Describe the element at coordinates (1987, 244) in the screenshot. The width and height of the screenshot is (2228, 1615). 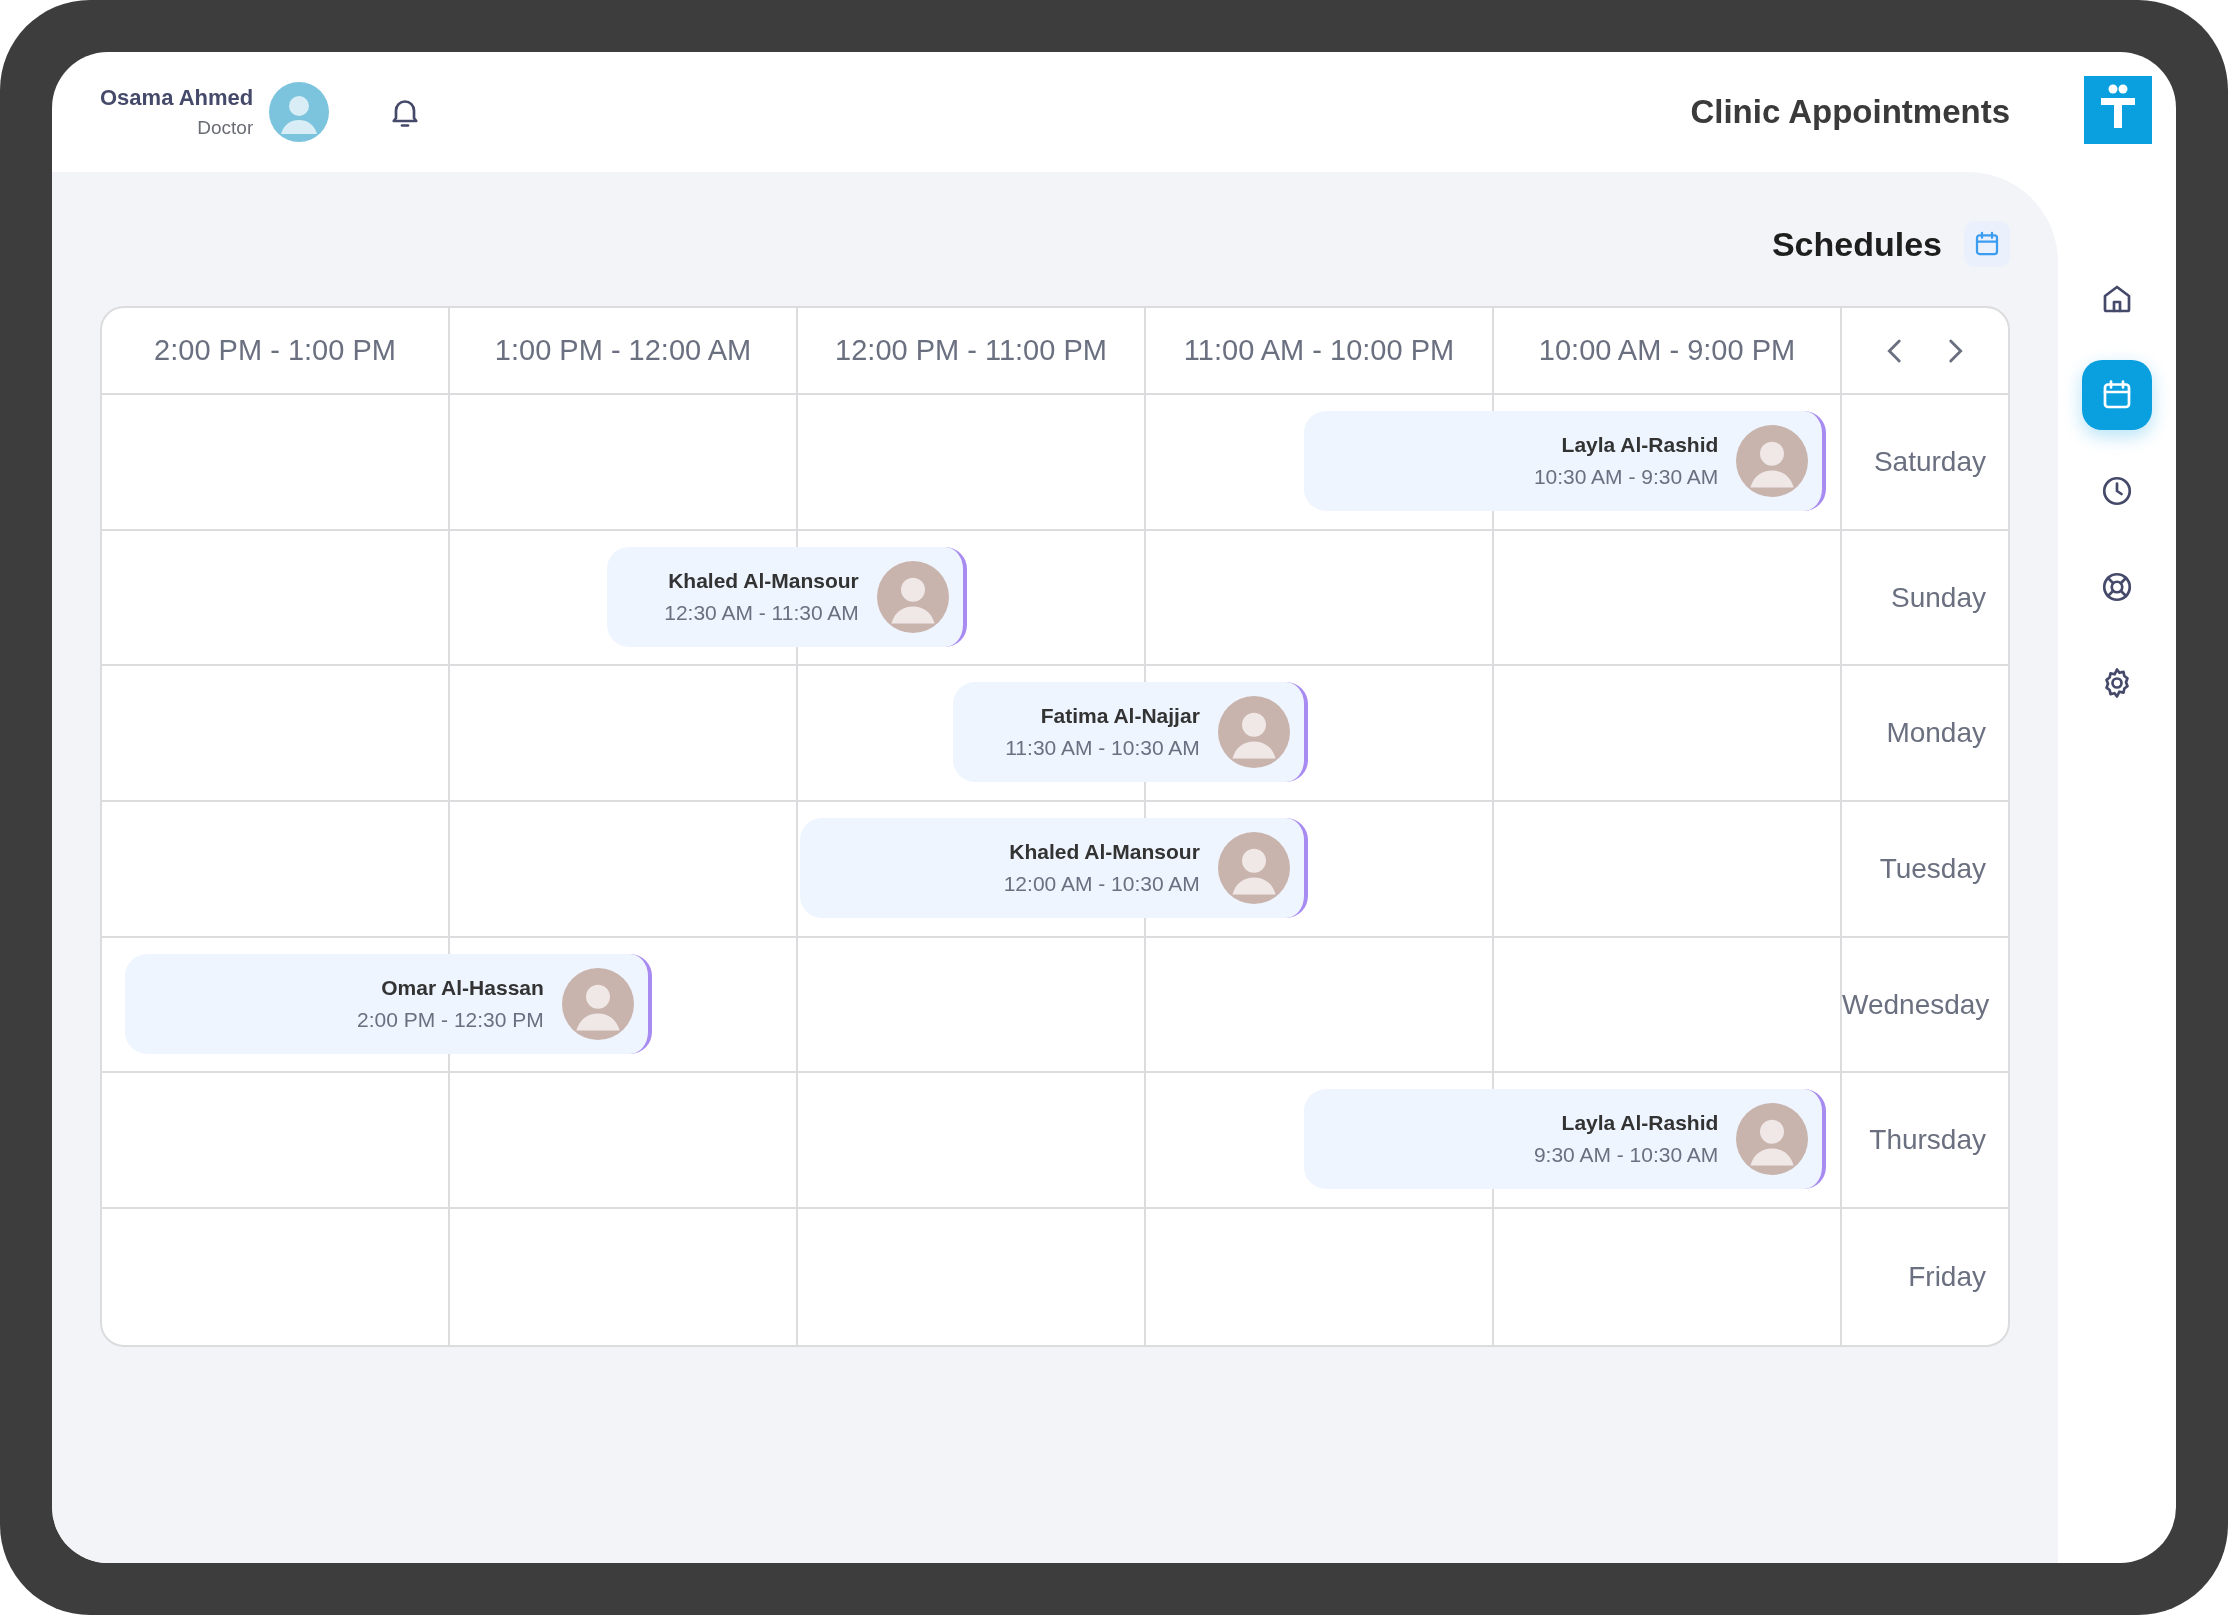
I see `calendar-icon` at that location.